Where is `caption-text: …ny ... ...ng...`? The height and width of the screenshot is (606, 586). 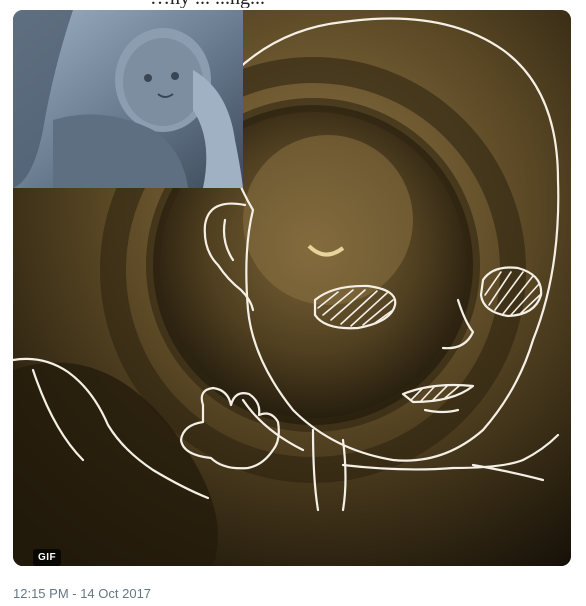 caption-text: …ny ... ...ng... is located at coordinates (207, 4).